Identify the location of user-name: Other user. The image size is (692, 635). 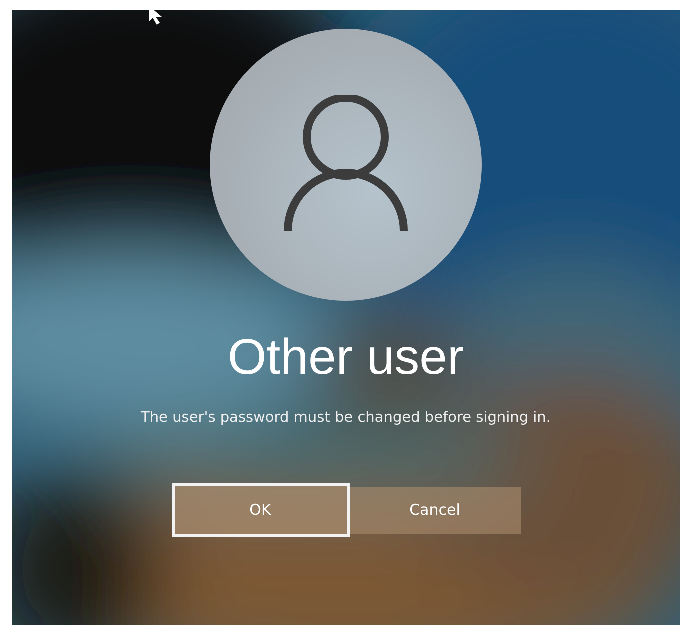
(346, 357).